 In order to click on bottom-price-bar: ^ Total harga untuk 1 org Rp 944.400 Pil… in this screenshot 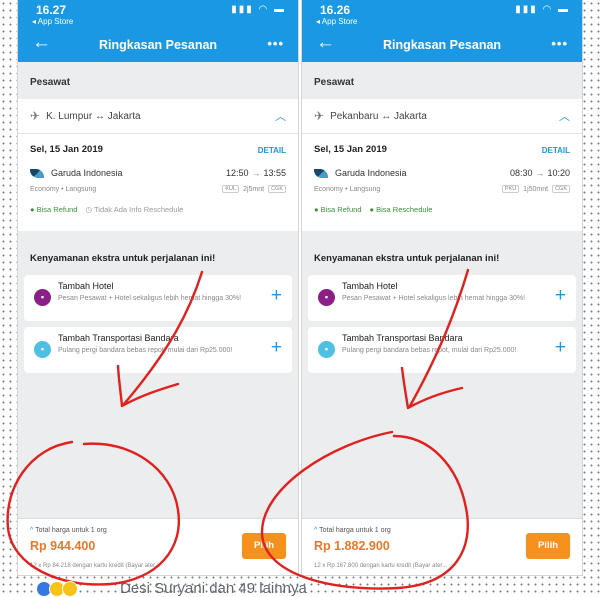, I will do `click(158, 546)`.